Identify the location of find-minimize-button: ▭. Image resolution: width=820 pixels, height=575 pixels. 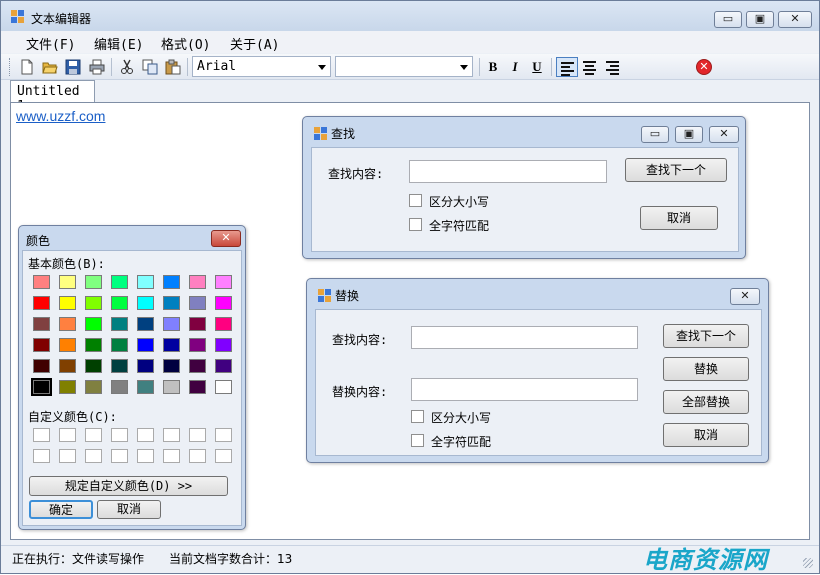
(655, 134).